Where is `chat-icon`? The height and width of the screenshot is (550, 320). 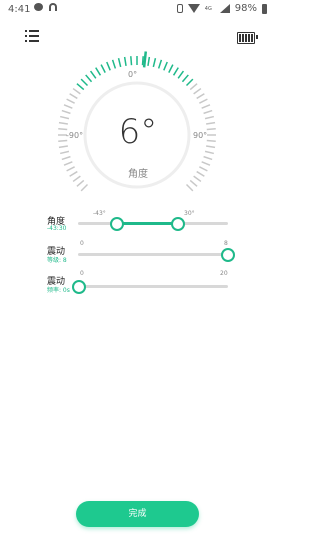 chat-icon is located at coordinates (38, 7).